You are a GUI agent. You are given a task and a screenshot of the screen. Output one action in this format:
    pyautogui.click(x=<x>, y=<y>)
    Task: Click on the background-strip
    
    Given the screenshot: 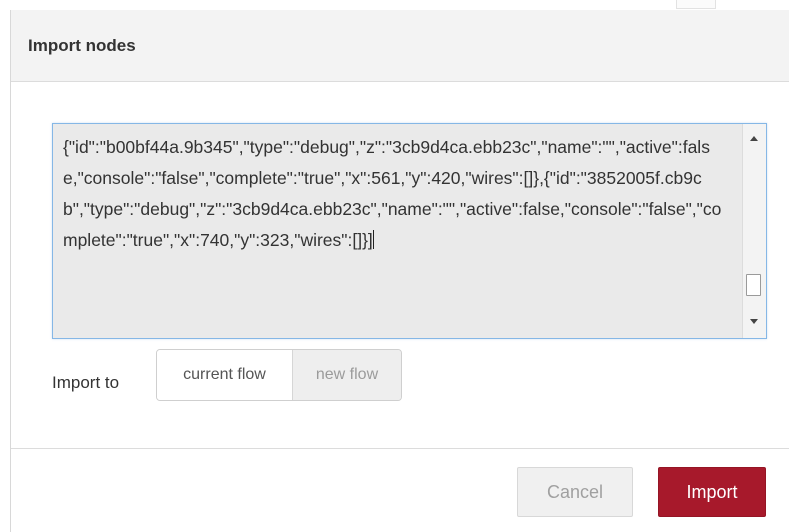 What is the action you would take?
    pyautogui.click(x=394, y=5)
    